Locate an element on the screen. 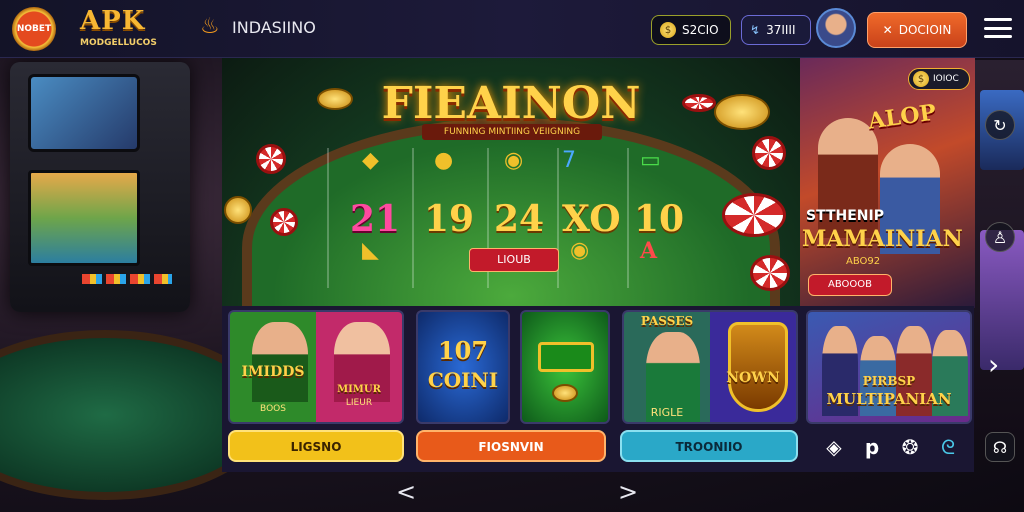 The width and height of the screenshot is (1024, 512). promo-title: MAMAINIAN is located at coordinates (882, 239).